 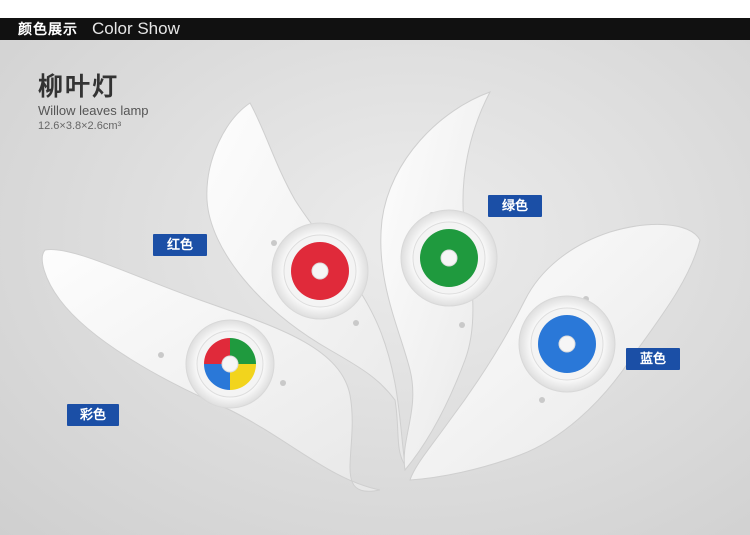 What do you see at coordinates (567, 344) in the screenshot?
I see `led-blue` at bounding box center [567, 344].